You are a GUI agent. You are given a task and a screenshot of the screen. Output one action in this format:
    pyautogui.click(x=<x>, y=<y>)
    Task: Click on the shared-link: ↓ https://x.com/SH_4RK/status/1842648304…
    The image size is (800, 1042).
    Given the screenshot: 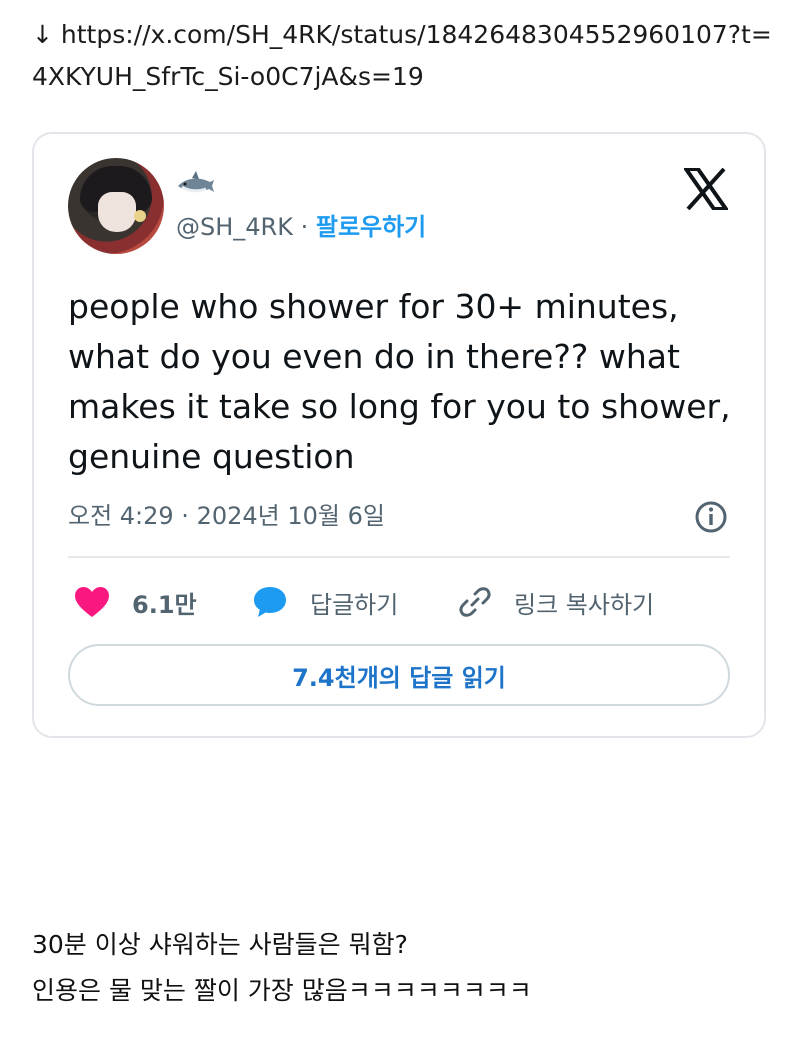 What is the action you would take?
    pyautogui.click(x=407, y=56)
    